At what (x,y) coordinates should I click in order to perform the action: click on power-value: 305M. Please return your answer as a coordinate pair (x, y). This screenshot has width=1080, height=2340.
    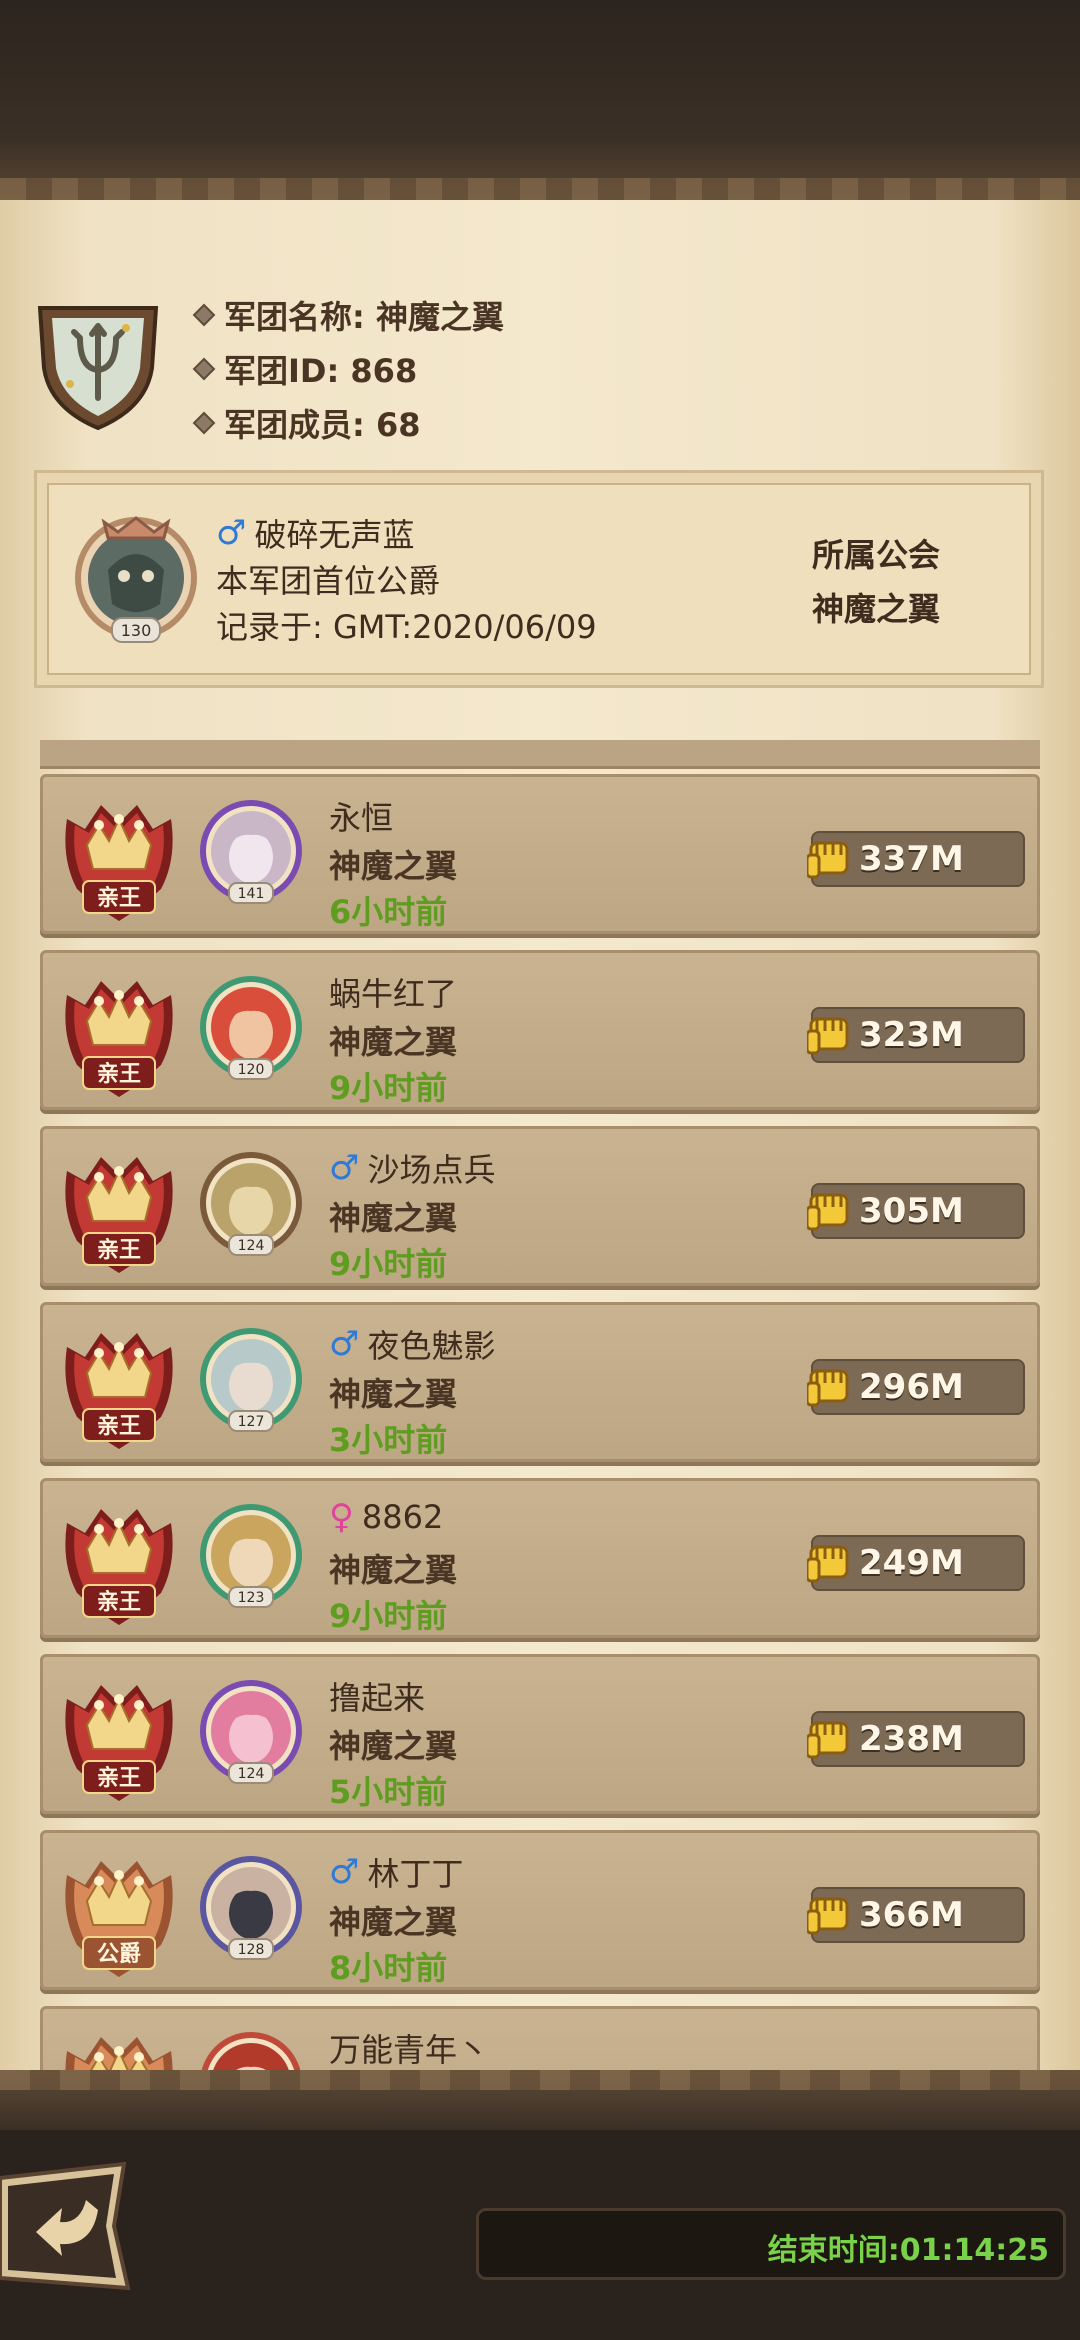
    Looking at the image, I should click on (911, 1211).